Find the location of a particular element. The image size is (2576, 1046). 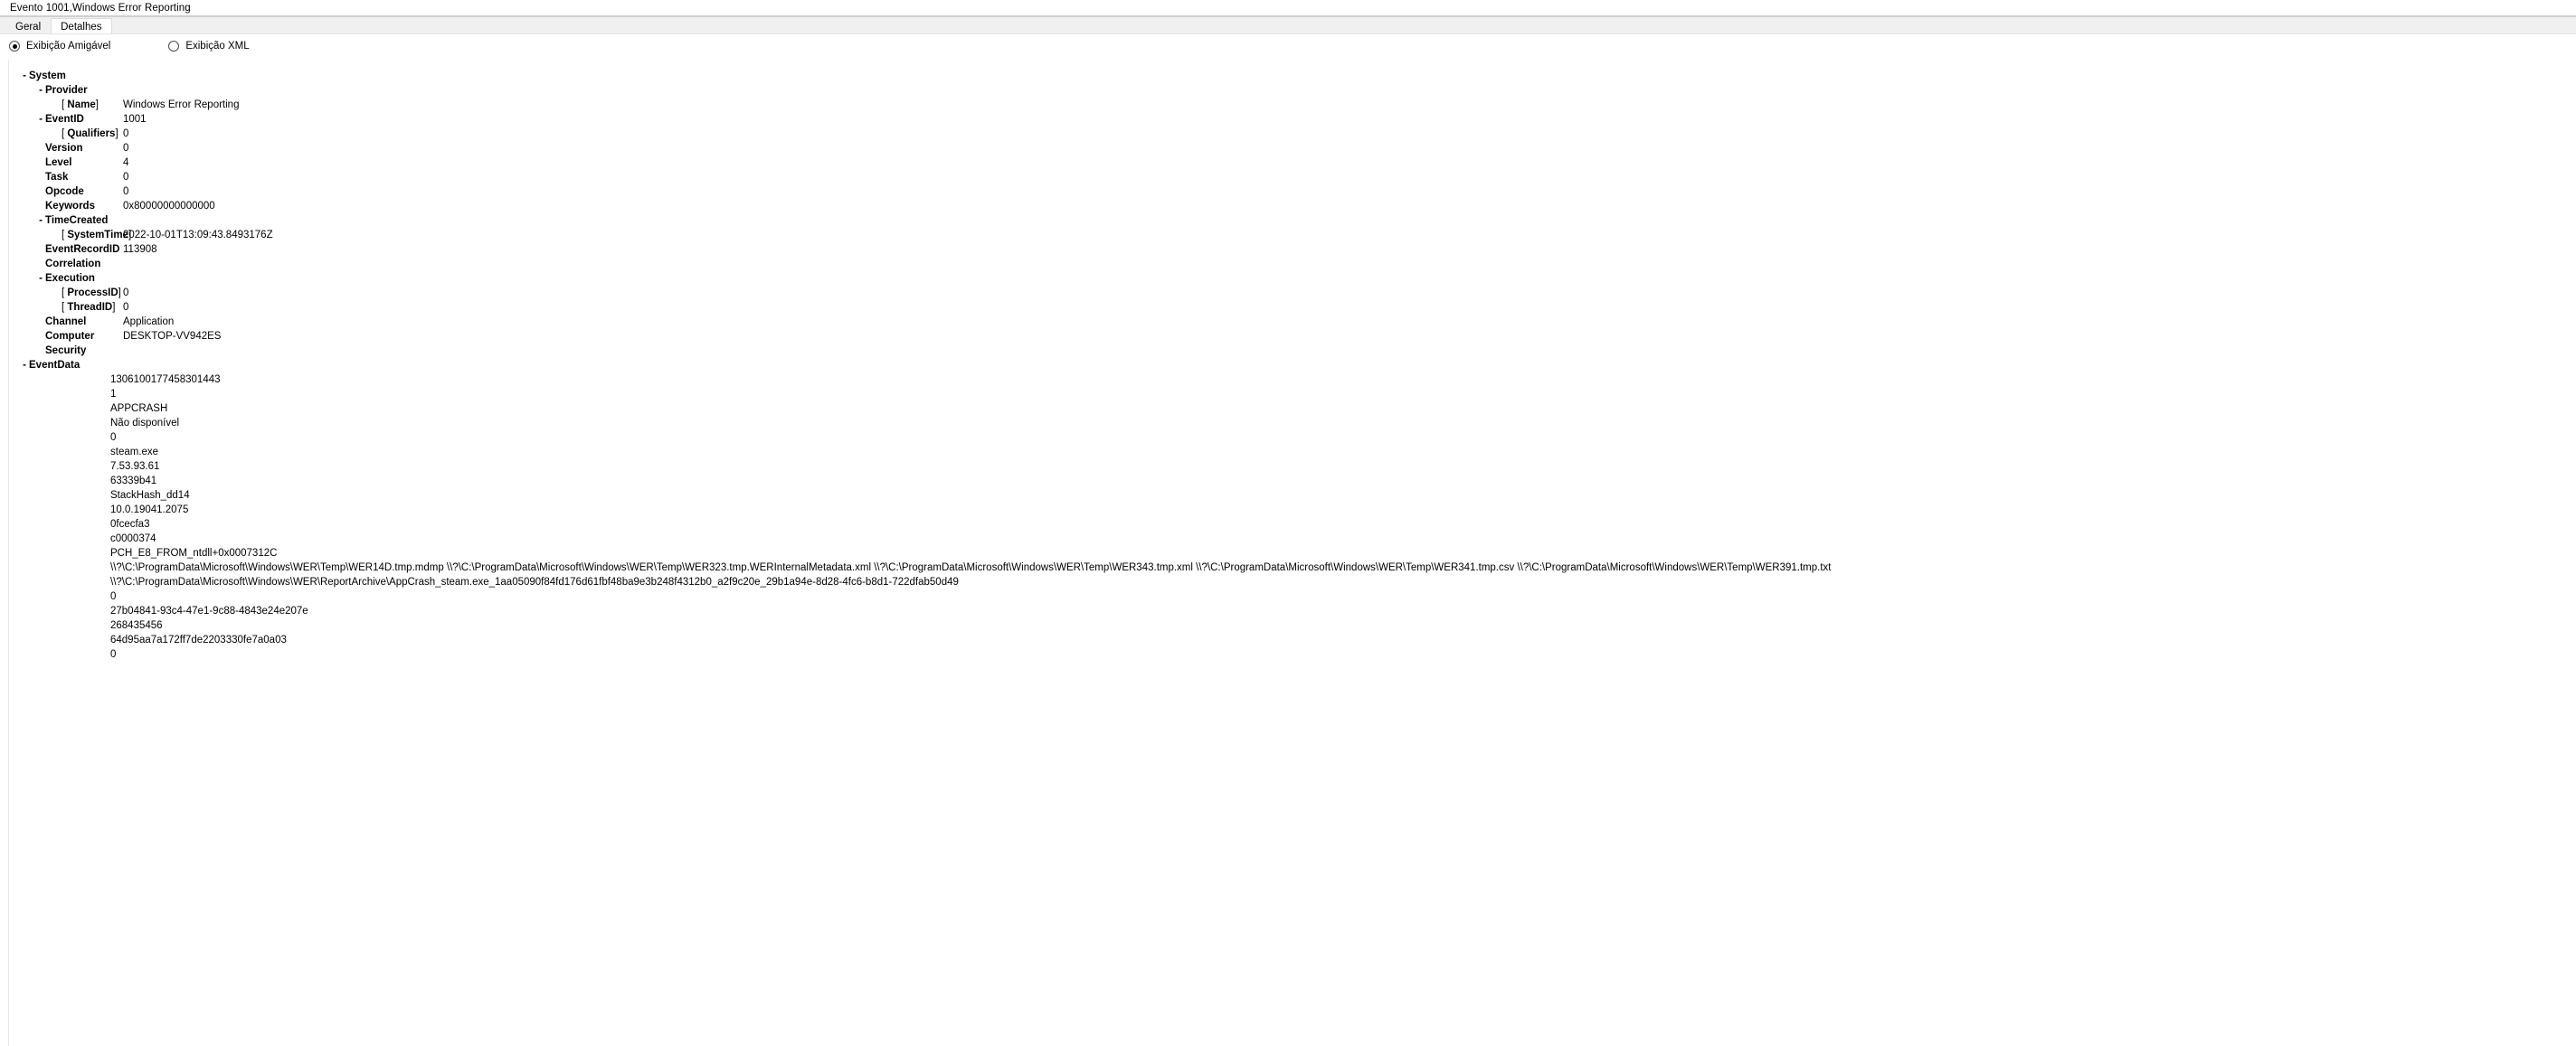

radio-xml-view: Exibição XML is located at coordinates (209, 46).